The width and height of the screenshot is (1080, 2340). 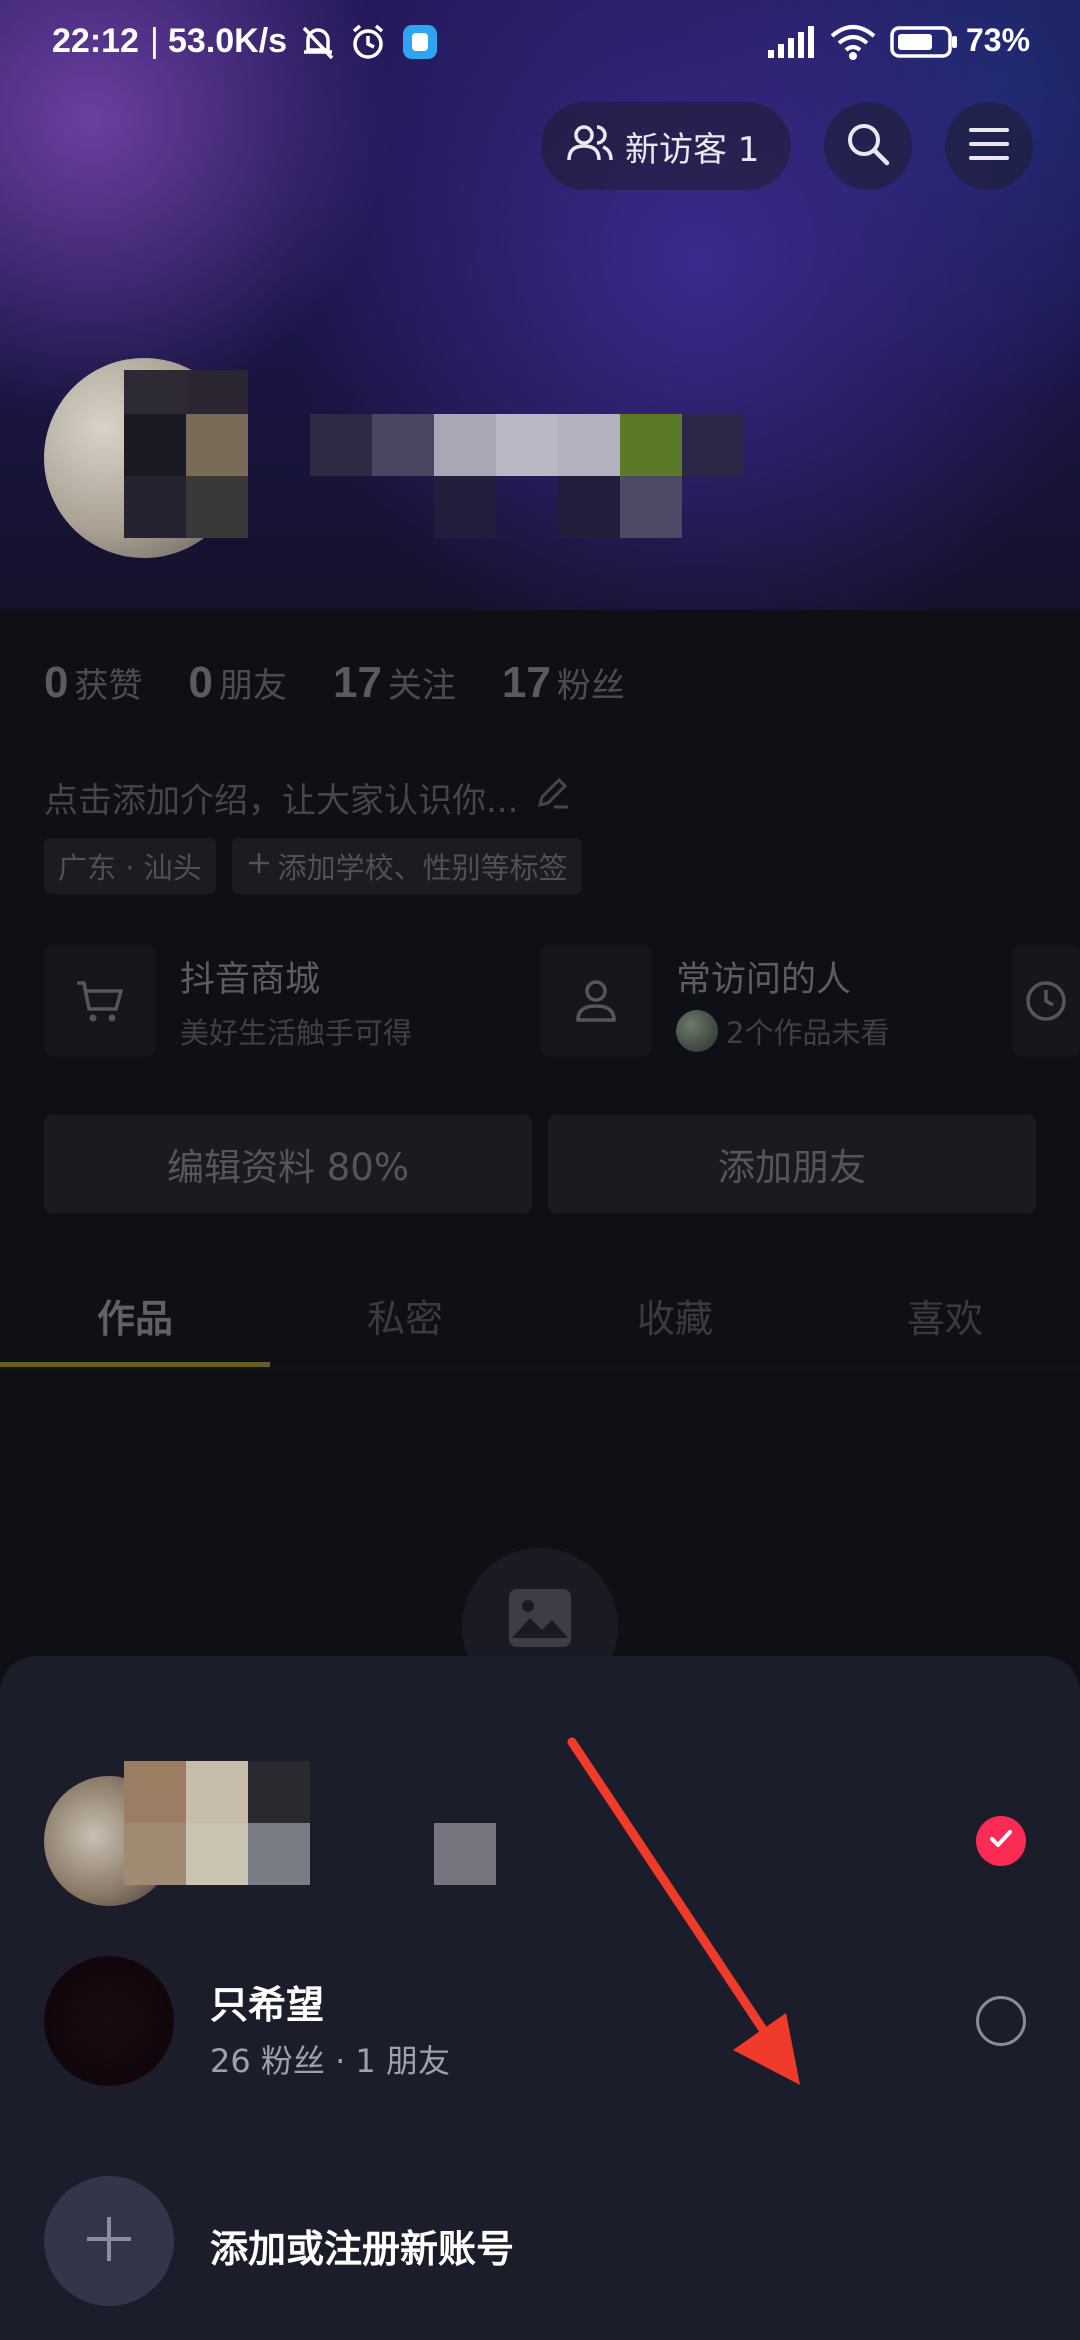 I want to click on douyin-mall-shortcut: 抖音商城 美好生活触手可得, so click(x=228, y=1001).